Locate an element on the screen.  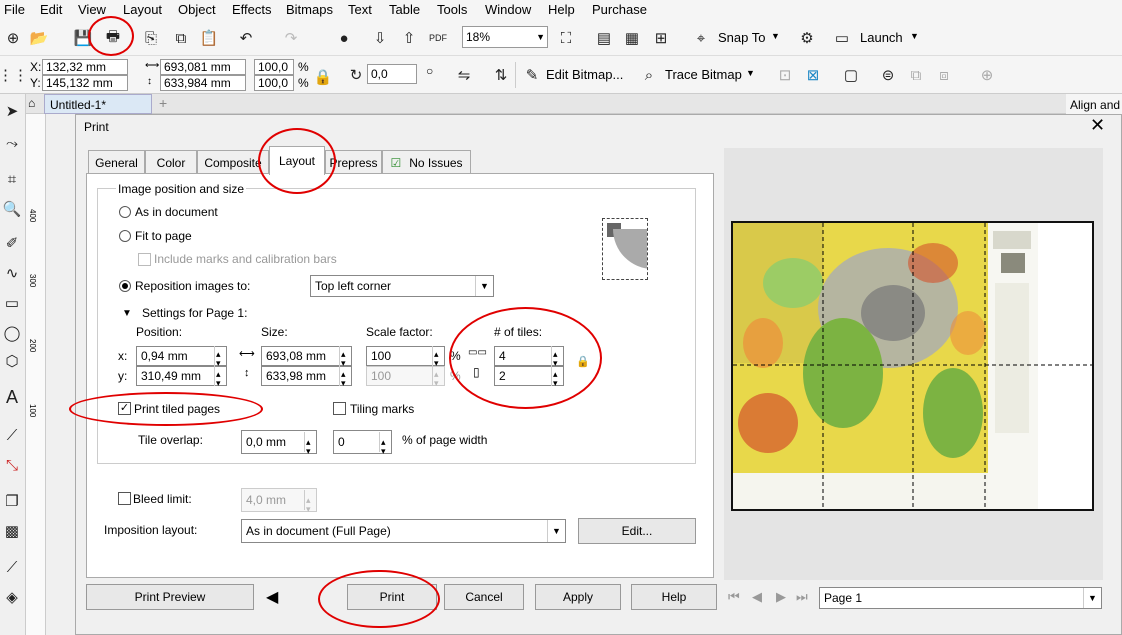
new-document-icon: ⊕ is located at coordinates (13, 38).